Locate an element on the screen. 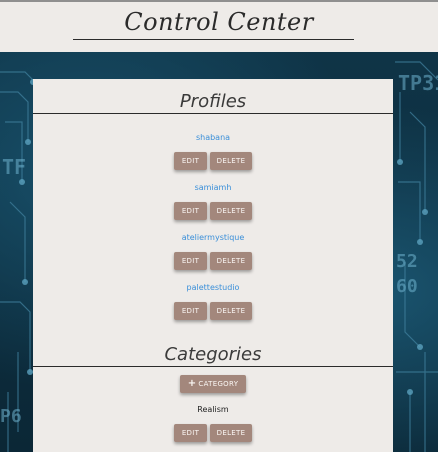 The width and height of the screenshot is (438, 452). plus-icon: + is located at coordinates (192, 383).